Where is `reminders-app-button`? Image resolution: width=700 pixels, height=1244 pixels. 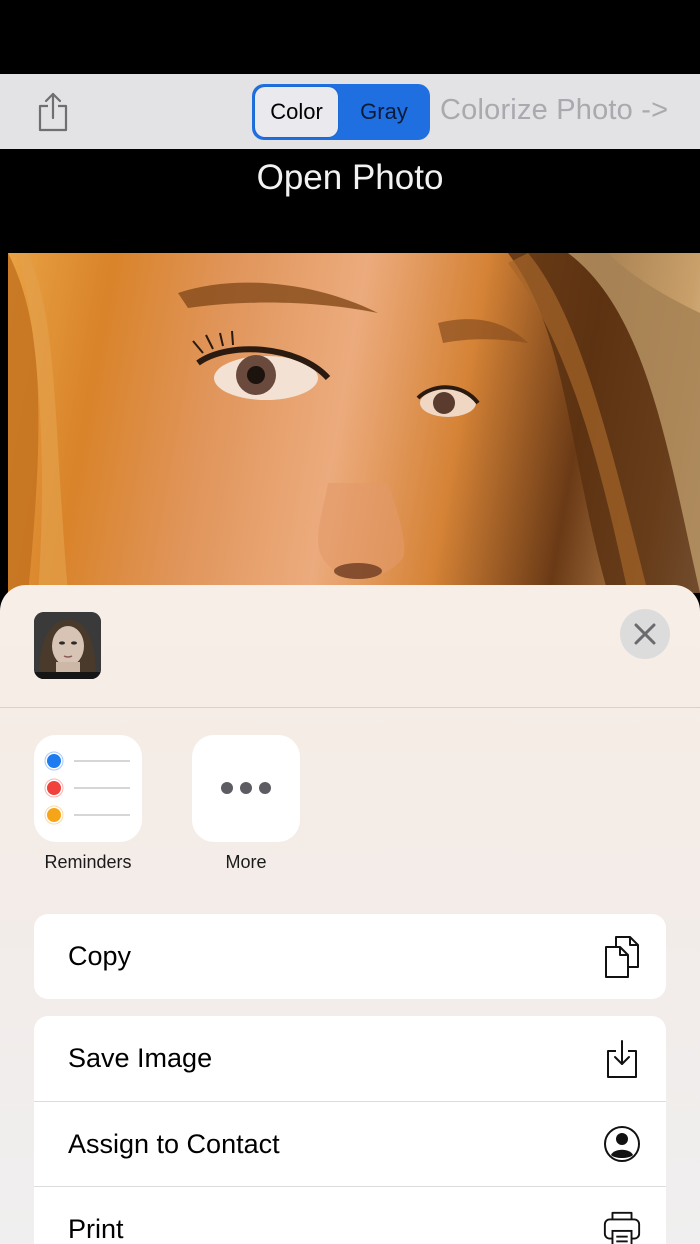 reminders-app-button is located at coordinates (88, 788).